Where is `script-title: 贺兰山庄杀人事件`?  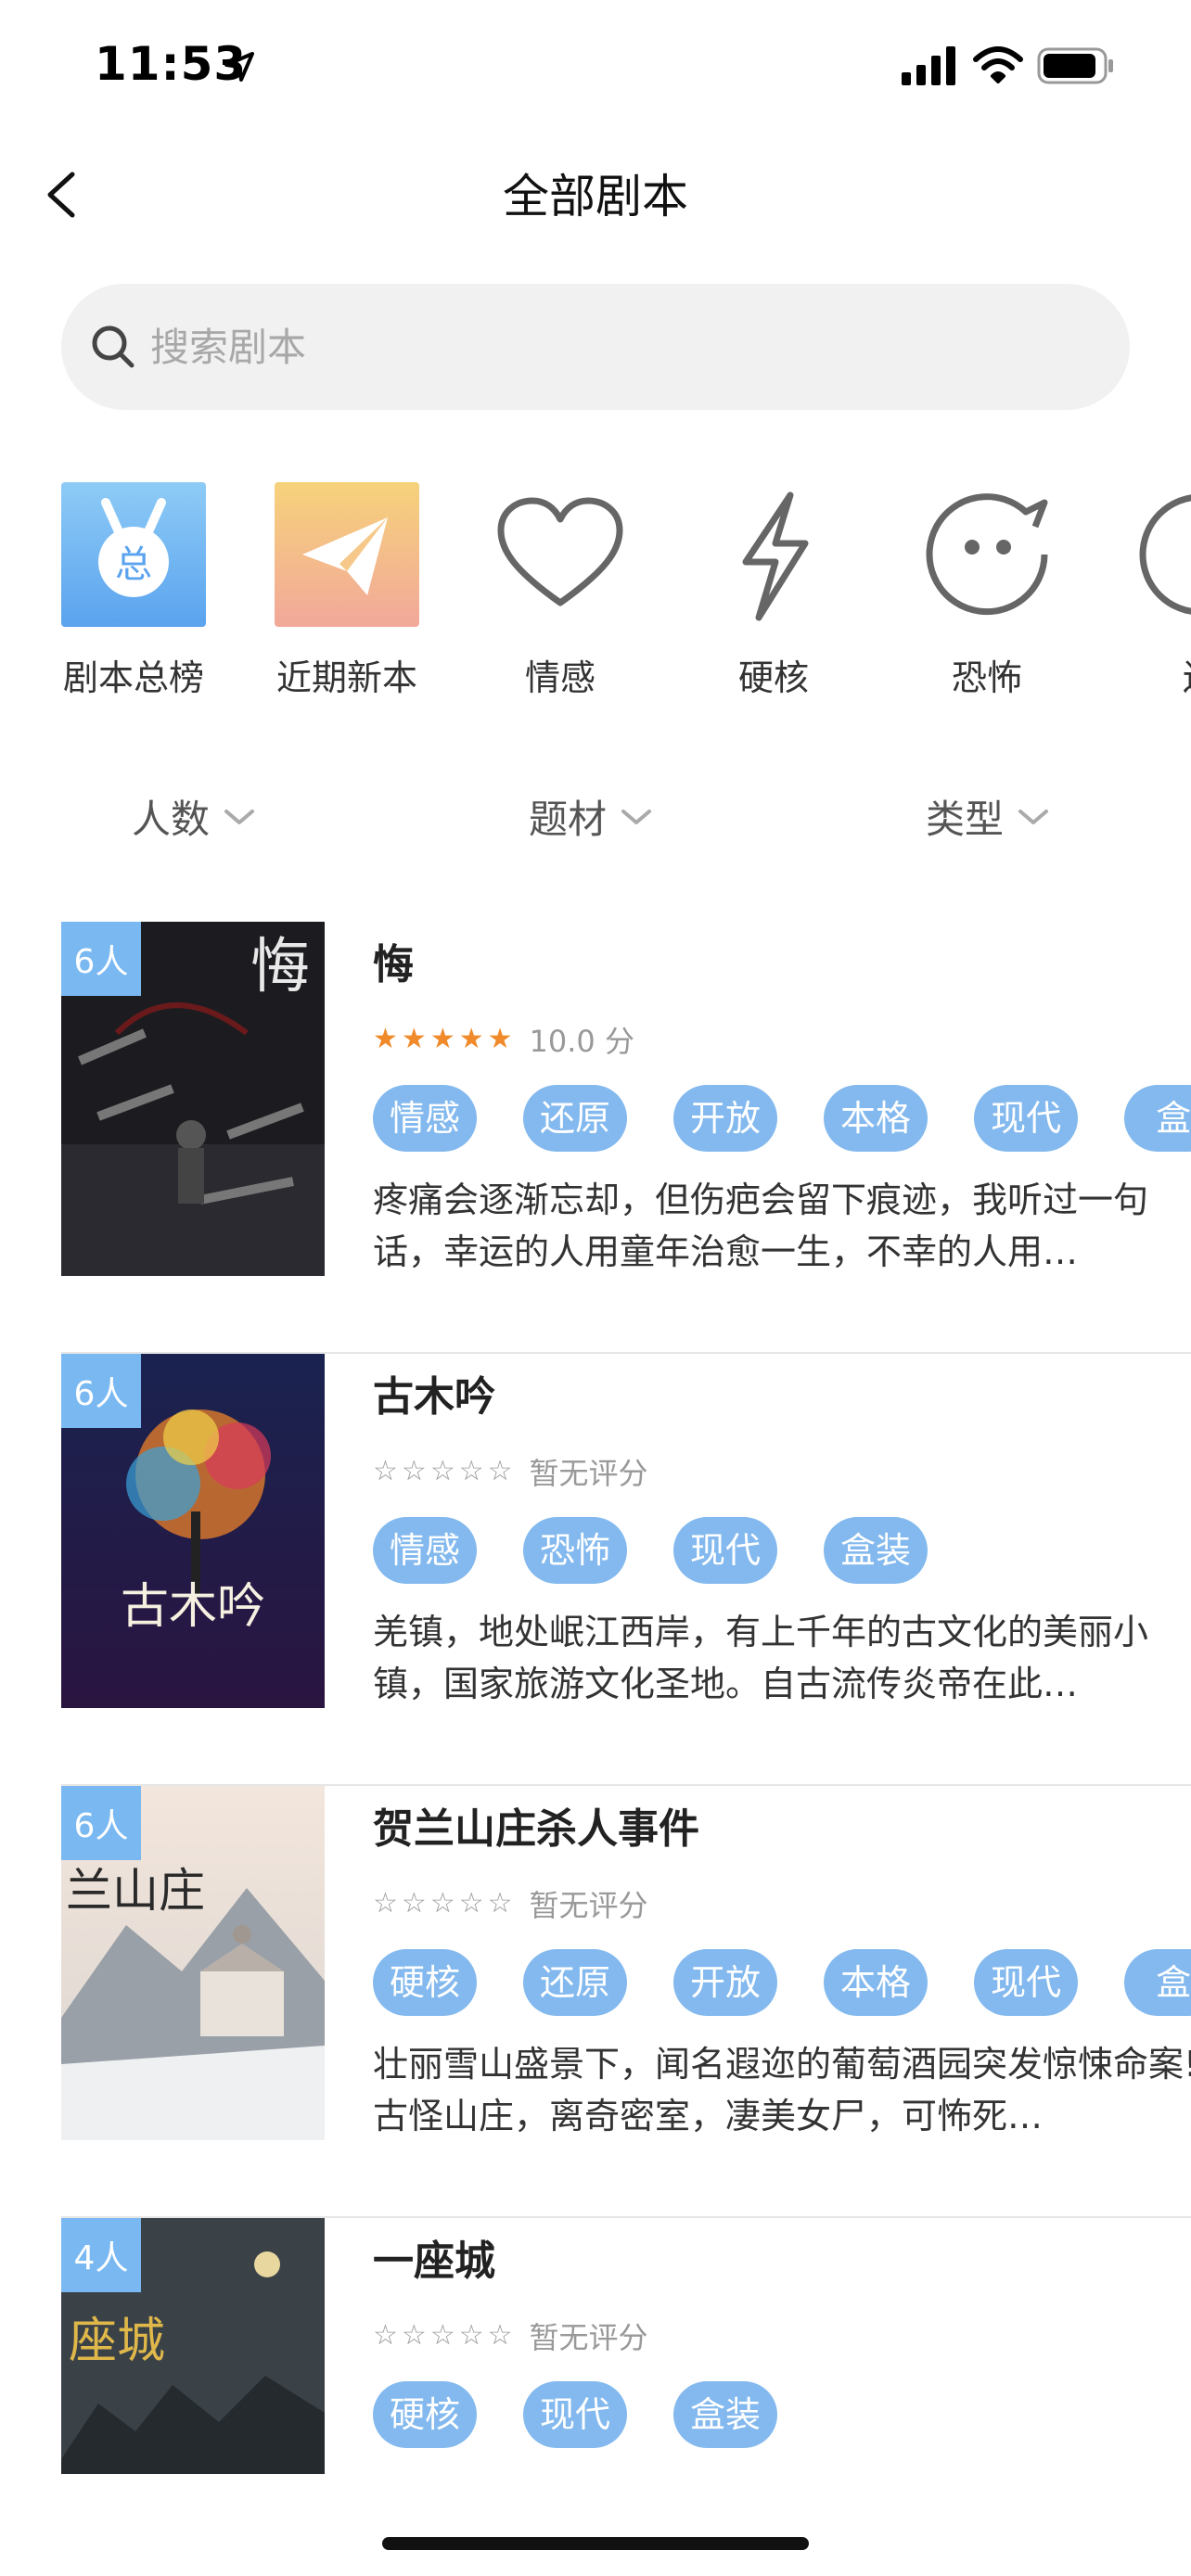 script-title: 贺兰山庄杀人事件 is located at coordinates (536, 1829).